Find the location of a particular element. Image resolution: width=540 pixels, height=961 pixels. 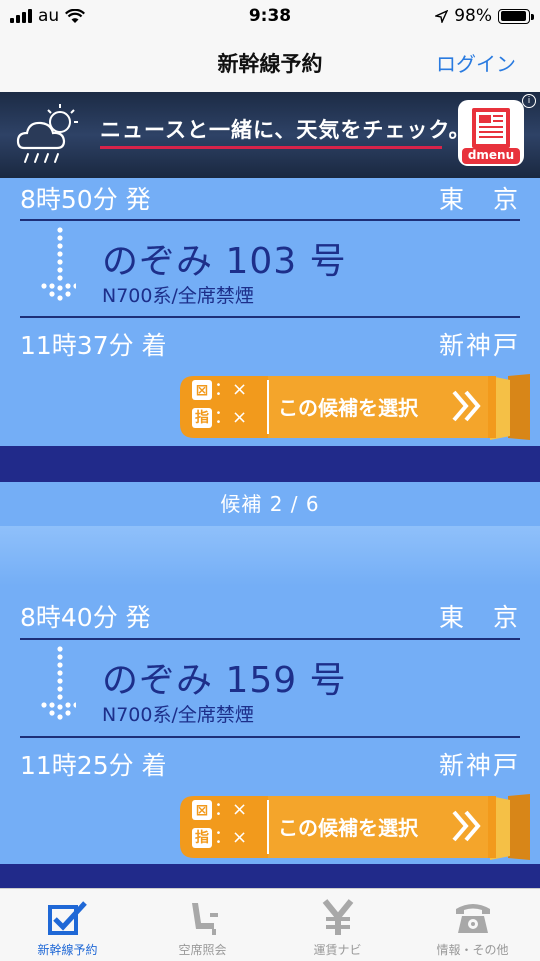

tab-shinkansen-reservation: 新幹線予約 is located at coordinates (67, 925).